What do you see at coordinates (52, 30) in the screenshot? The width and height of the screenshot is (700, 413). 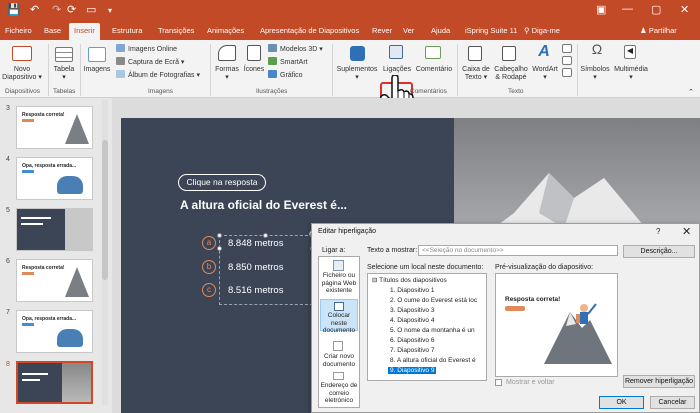 I see `tab-base: Base` at bounding box center [52, 30].